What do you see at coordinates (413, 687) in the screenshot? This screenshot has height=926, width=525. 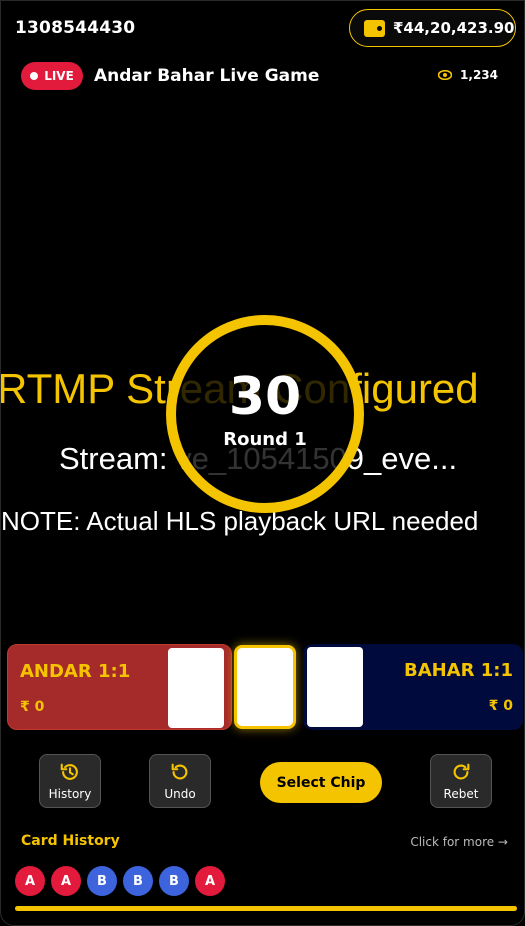 I see `bahar-bet-area: BAHAR 1:1 ₹ 0` at bounding box center [413, 687].